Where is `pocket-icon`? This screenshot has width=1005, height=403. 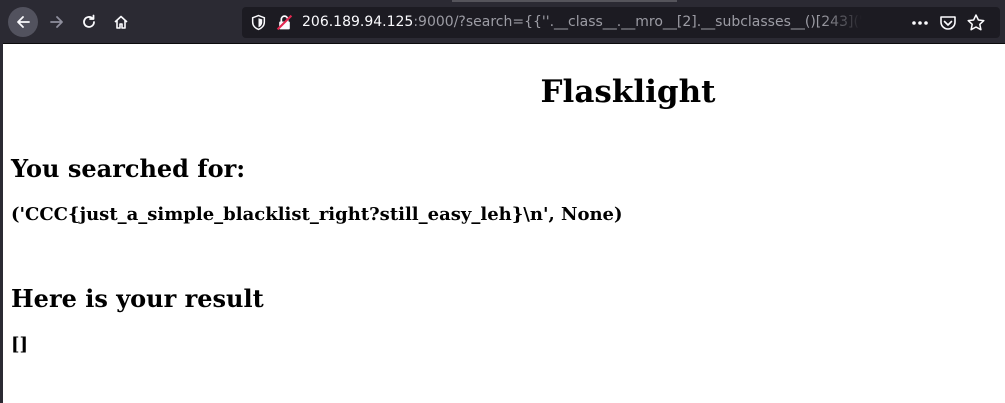 pocket-icon is located at coordinates (948, 23).